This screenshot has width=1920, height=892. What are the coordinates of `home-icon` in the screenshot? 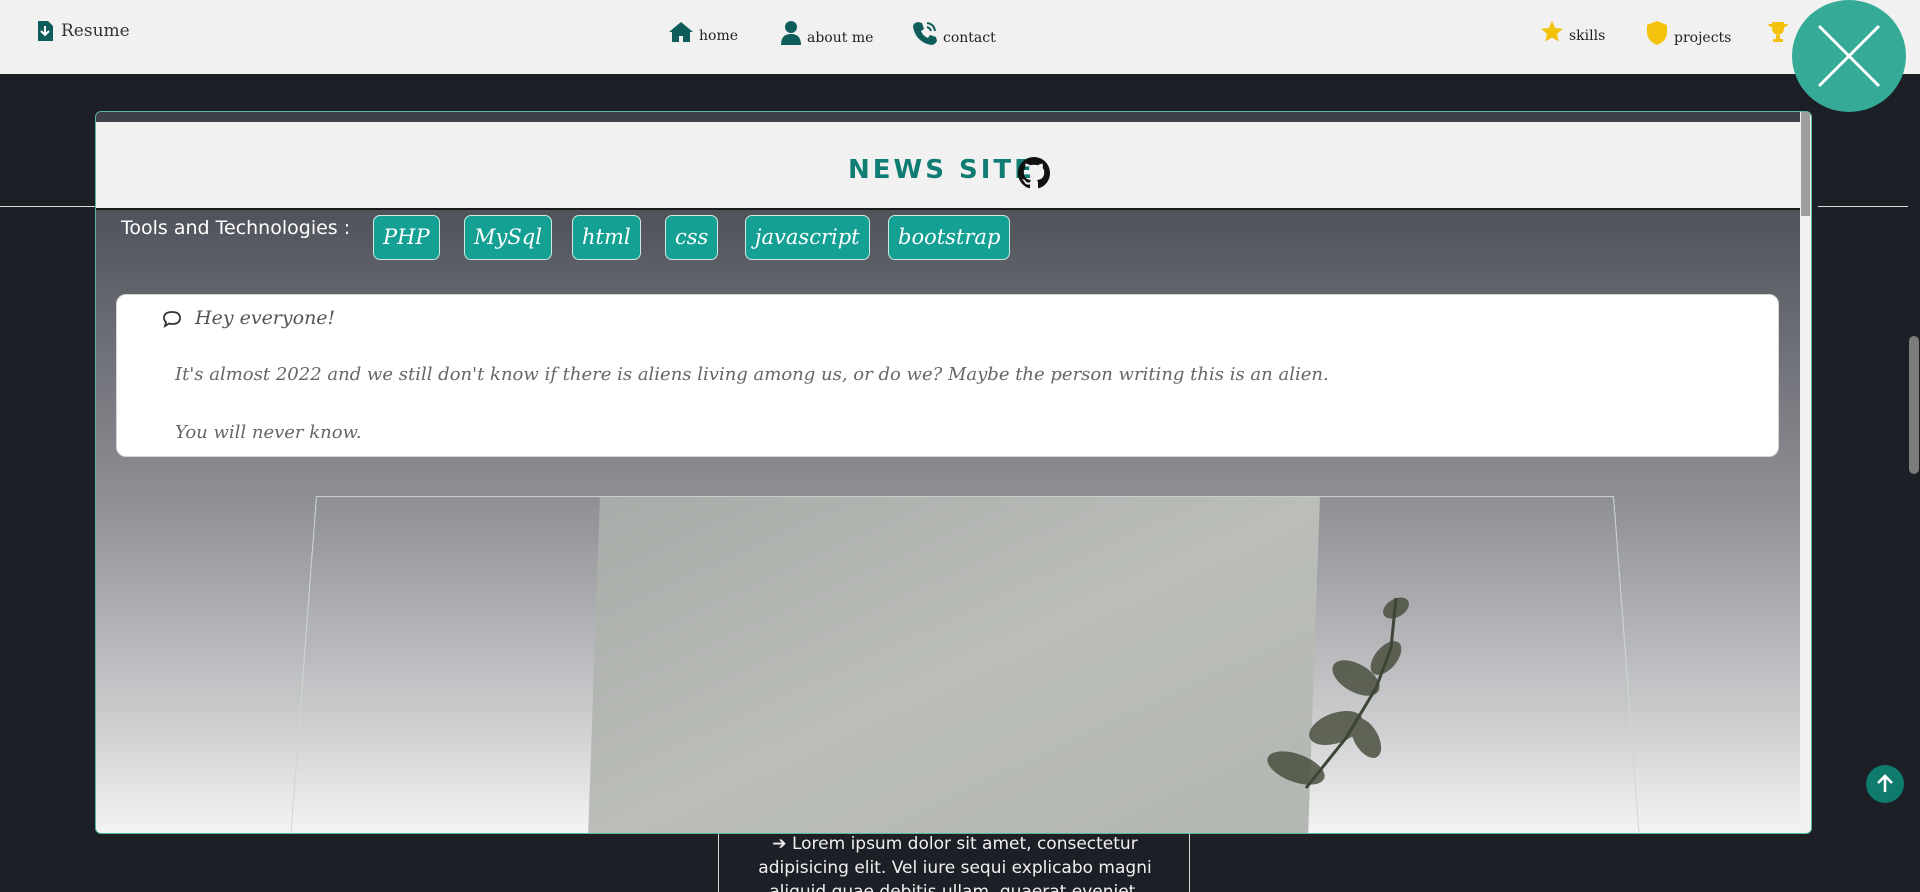 It's located at (681, 32).